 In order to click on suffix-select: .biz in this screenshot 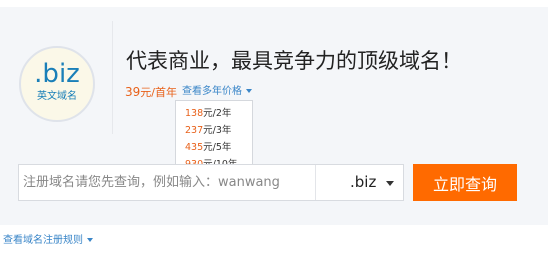, I will do `click(360, 182)`.